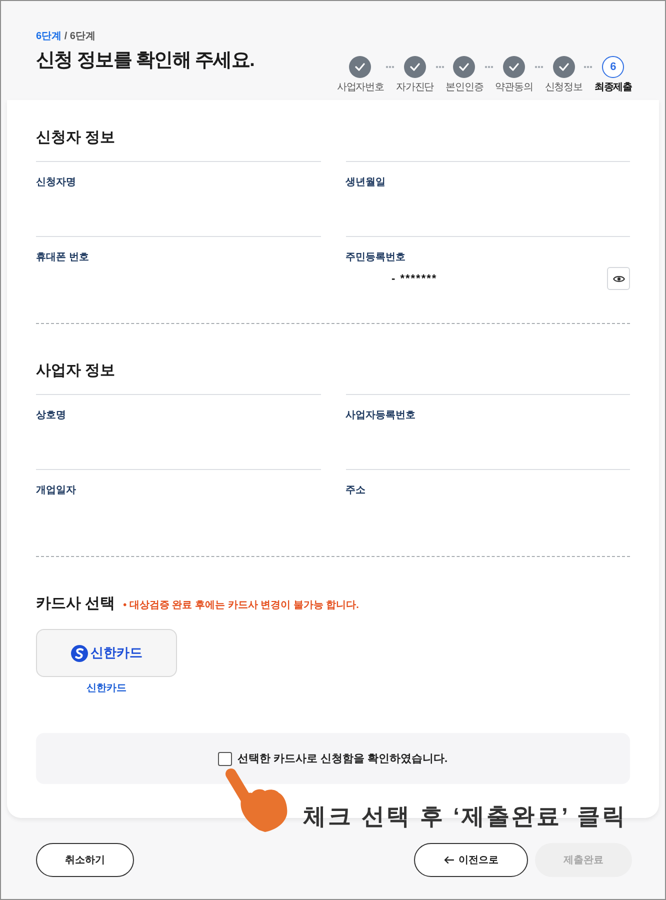  I want to click on step-circle: 6, so click(613, 67).